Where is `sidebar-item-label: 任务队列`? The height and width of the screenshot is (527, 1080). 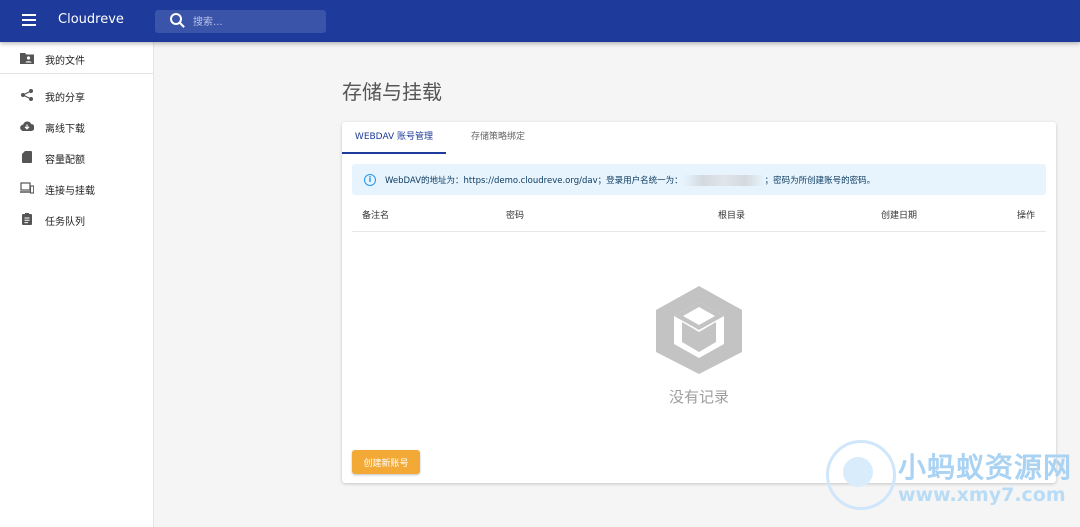
sidebar-item-label: 任务队列 is located at coordinates (65, 222).